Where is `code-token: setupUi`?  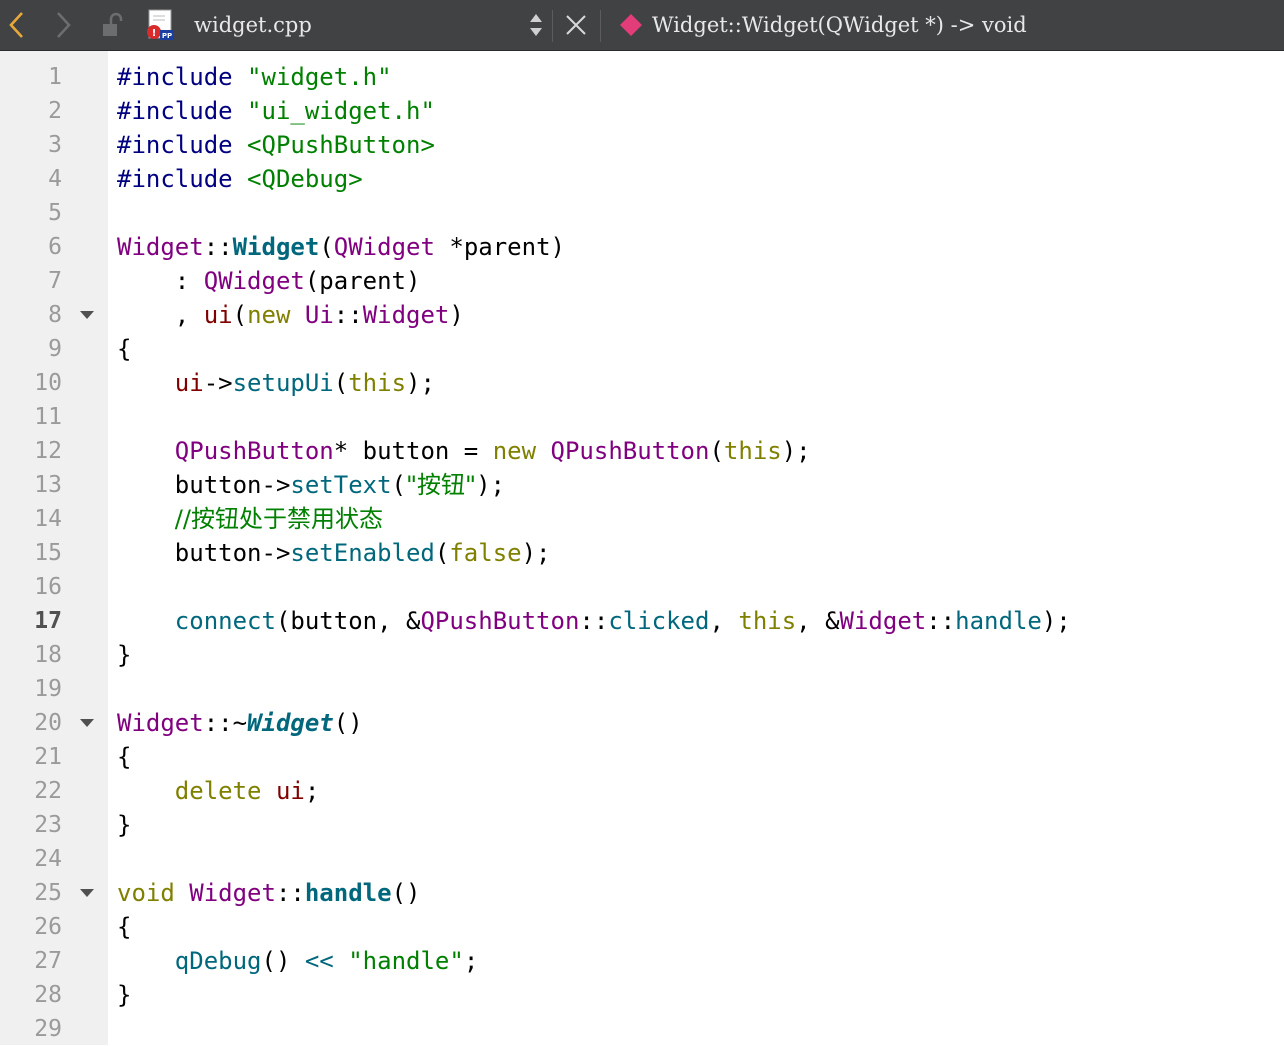
code-token: setupUi is located at coordinates (283, 383).